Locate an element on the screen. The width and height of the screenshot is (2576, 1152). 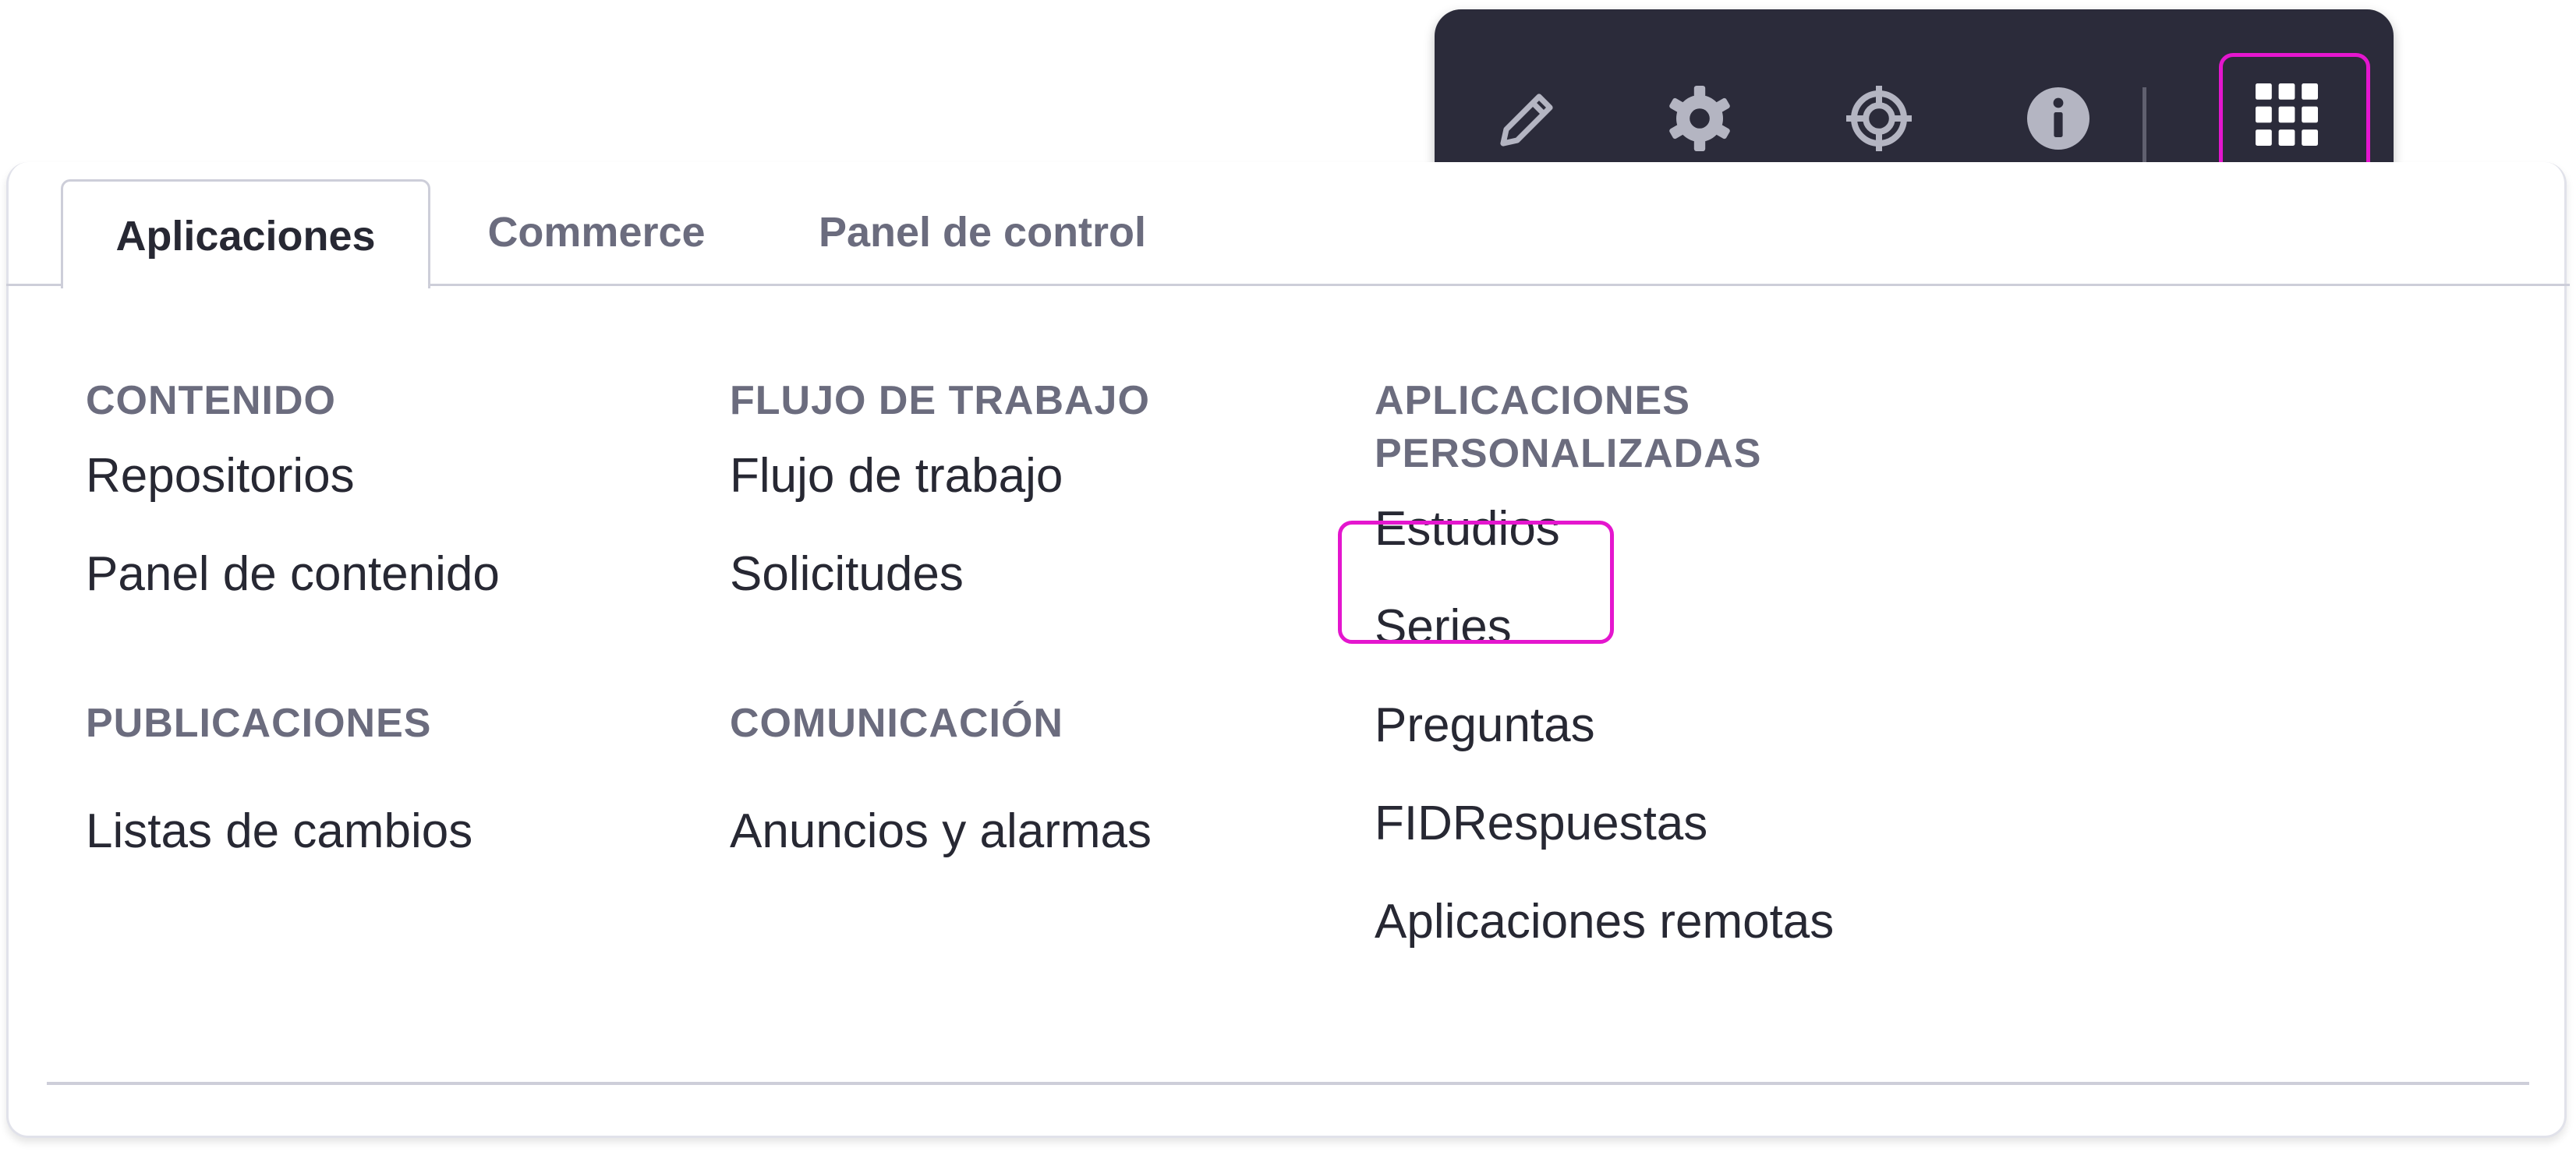
tab-panel-de-control: Panel de control is located at coordinates (982, 232).